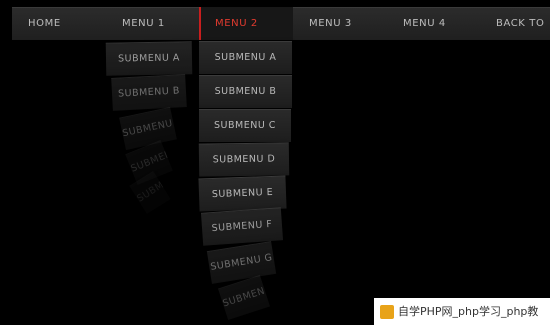  I want to click on menu2-submenu-h: SUBMENU H, so click(244, 297).